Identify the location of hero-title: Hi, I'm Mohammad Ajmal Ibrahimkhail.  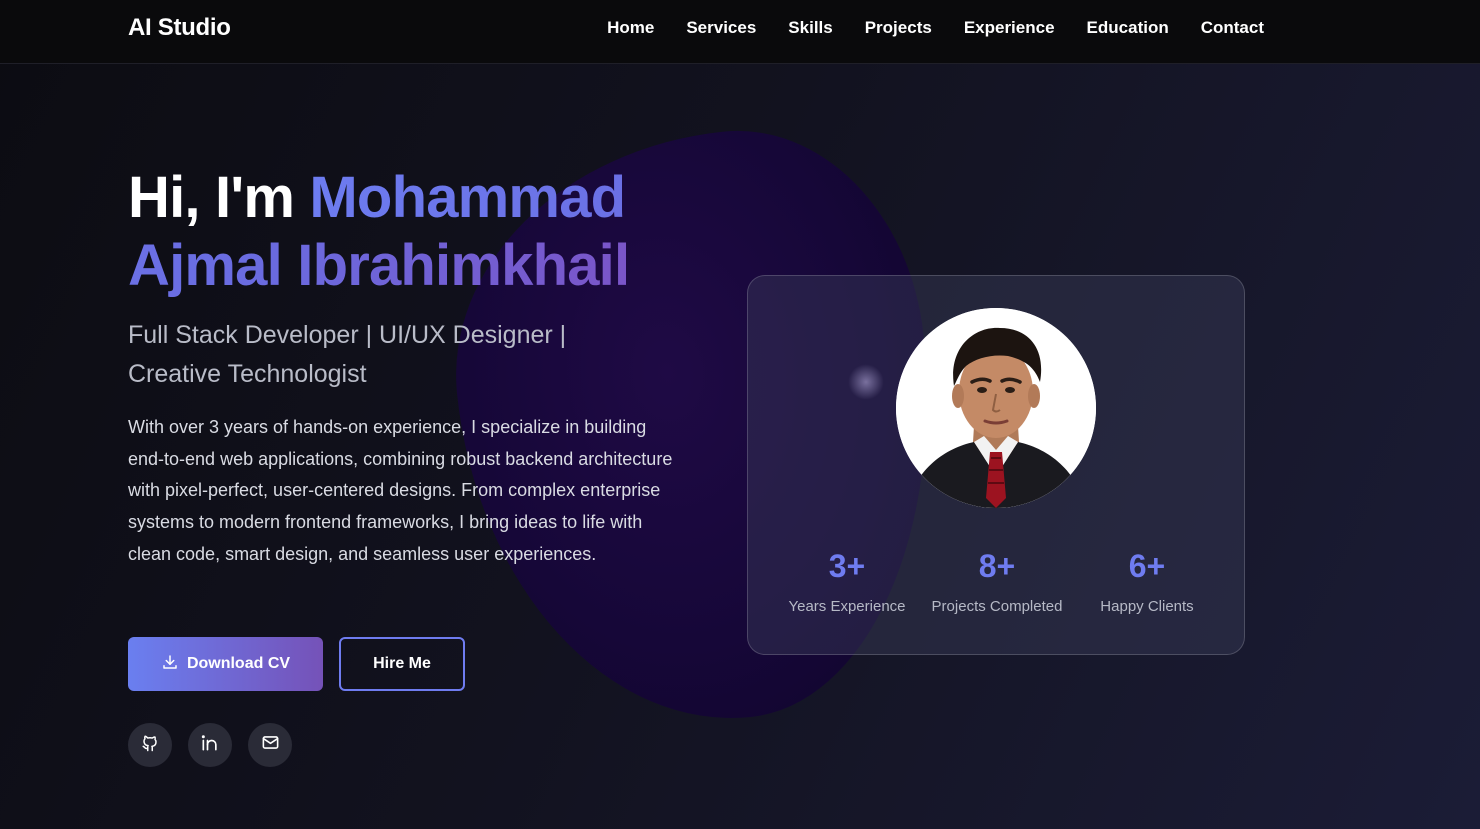
(408, 232).